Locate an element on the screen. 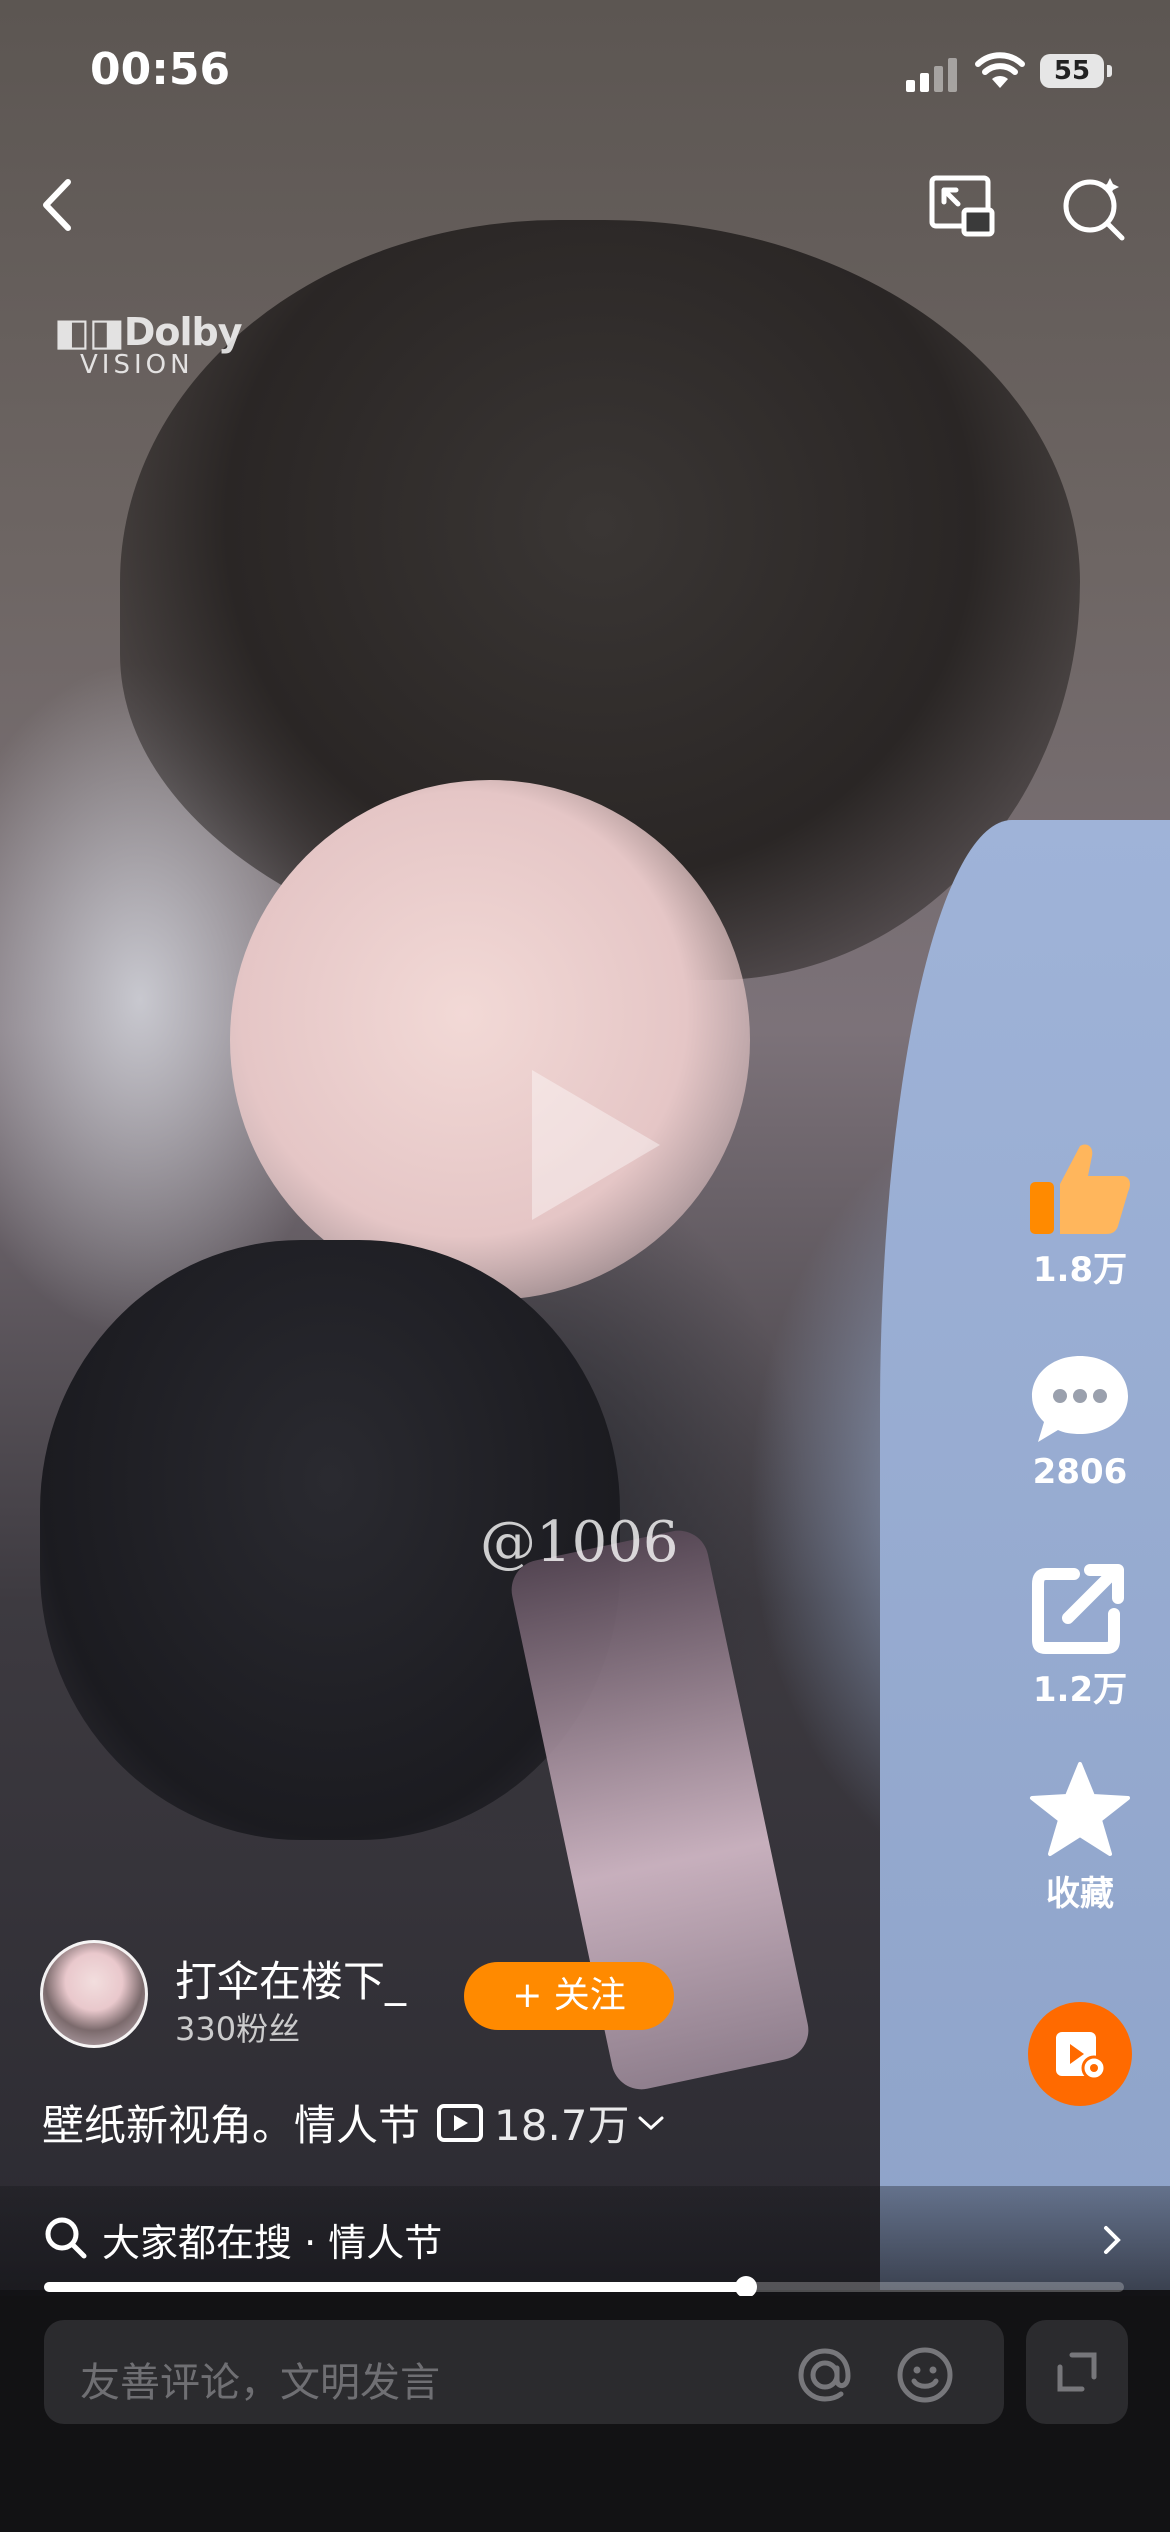 Image resolution: width=1170 pixels, height=2532 pixels. mini-player-fab is located at coordinates (1080, 2054).